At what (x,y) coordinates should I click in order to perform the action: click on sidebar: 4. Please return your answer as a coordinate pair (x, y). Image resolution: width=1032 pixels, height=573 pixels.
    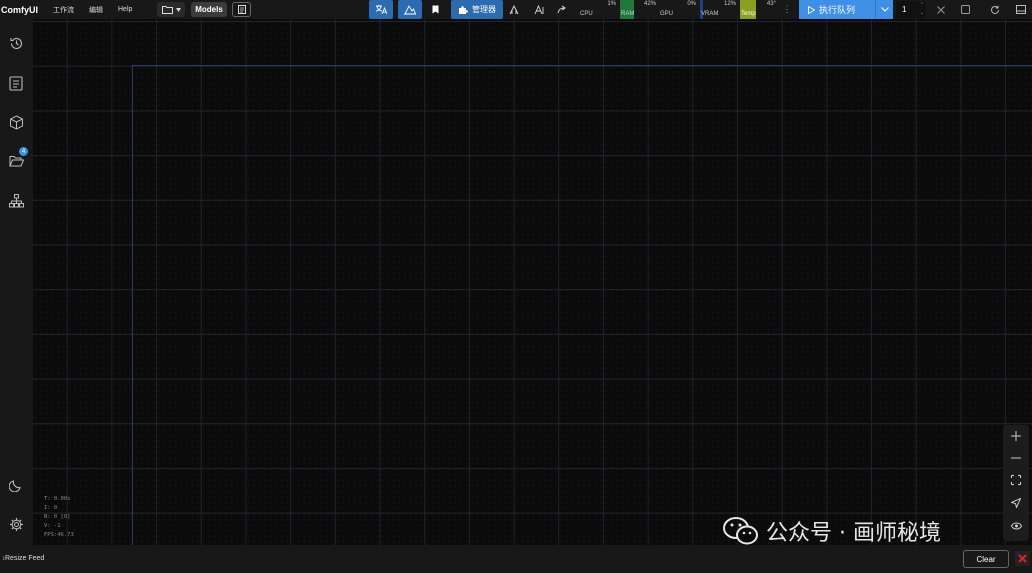
    Looking at the image, I should click on (16, 282).